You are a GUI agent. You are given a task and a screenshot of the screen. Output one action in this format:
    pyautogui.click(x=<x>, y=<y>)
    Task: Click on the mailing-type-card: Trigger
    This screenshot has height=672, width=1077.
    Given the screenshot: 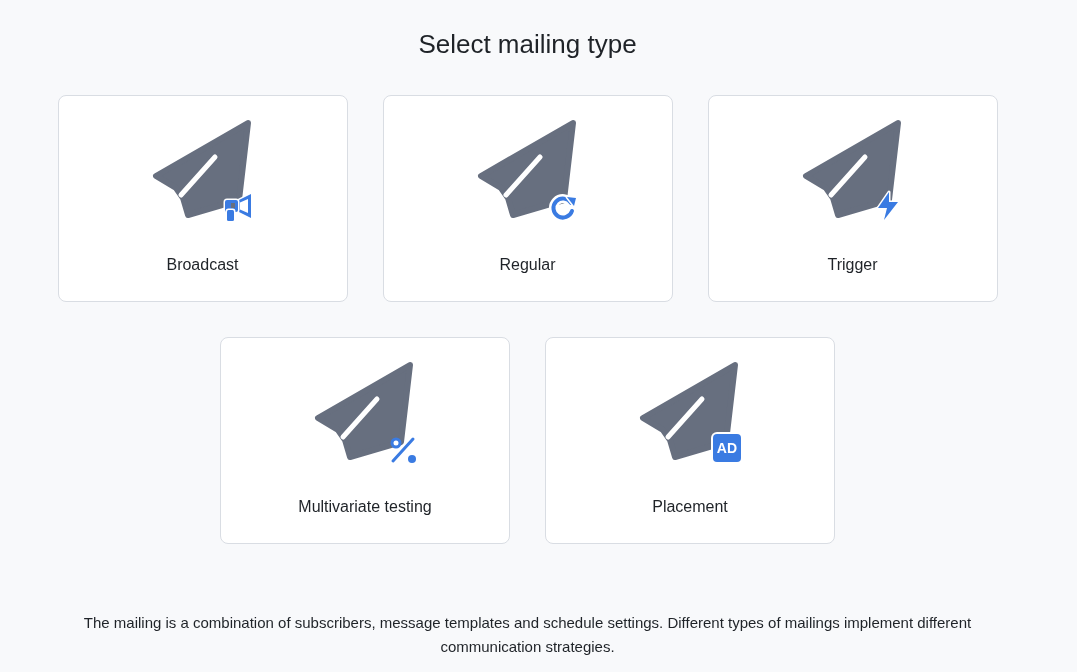 What is the action you would take?
    pyautogui.click(x=852, y=198)
    